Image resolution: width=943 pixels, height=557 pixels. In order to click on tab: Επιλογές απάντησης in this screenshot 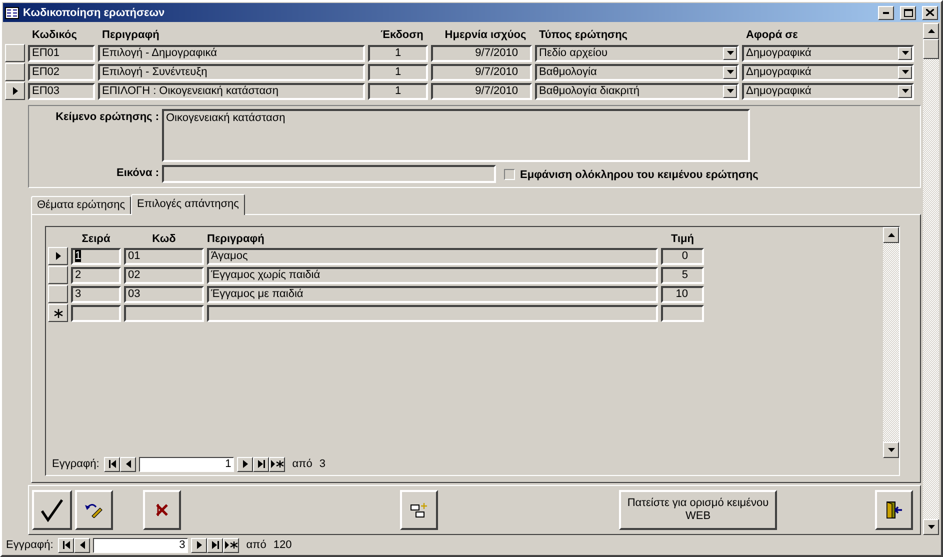, I will do `click(188, 204)`.